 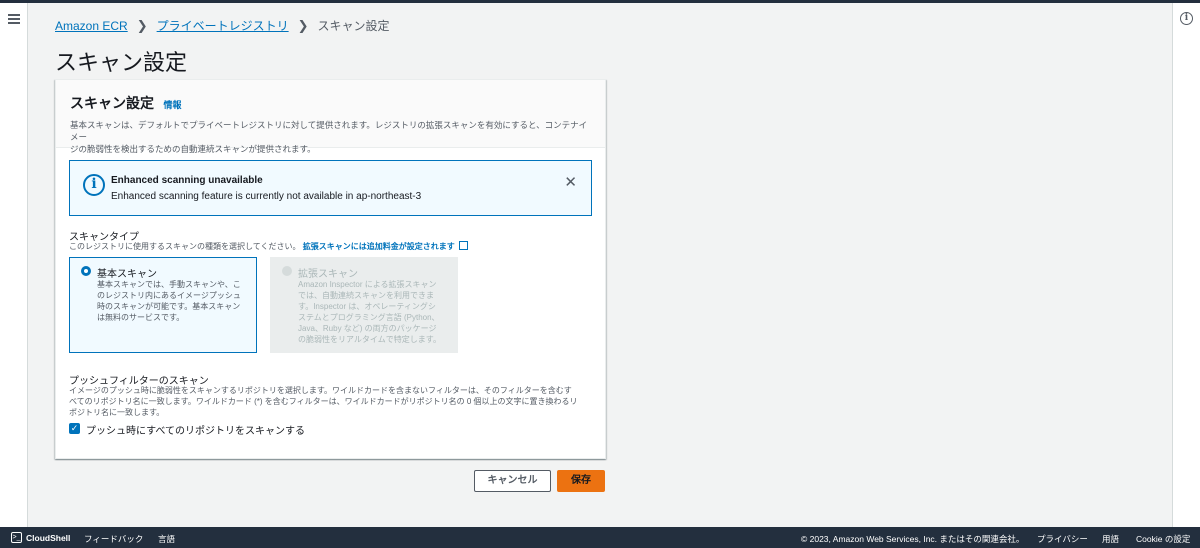 What do you see at coordinates (127, 274) in the screenshot?
I see `basic-scan-label: 基本スキャン` at bounding box center [127, 274].